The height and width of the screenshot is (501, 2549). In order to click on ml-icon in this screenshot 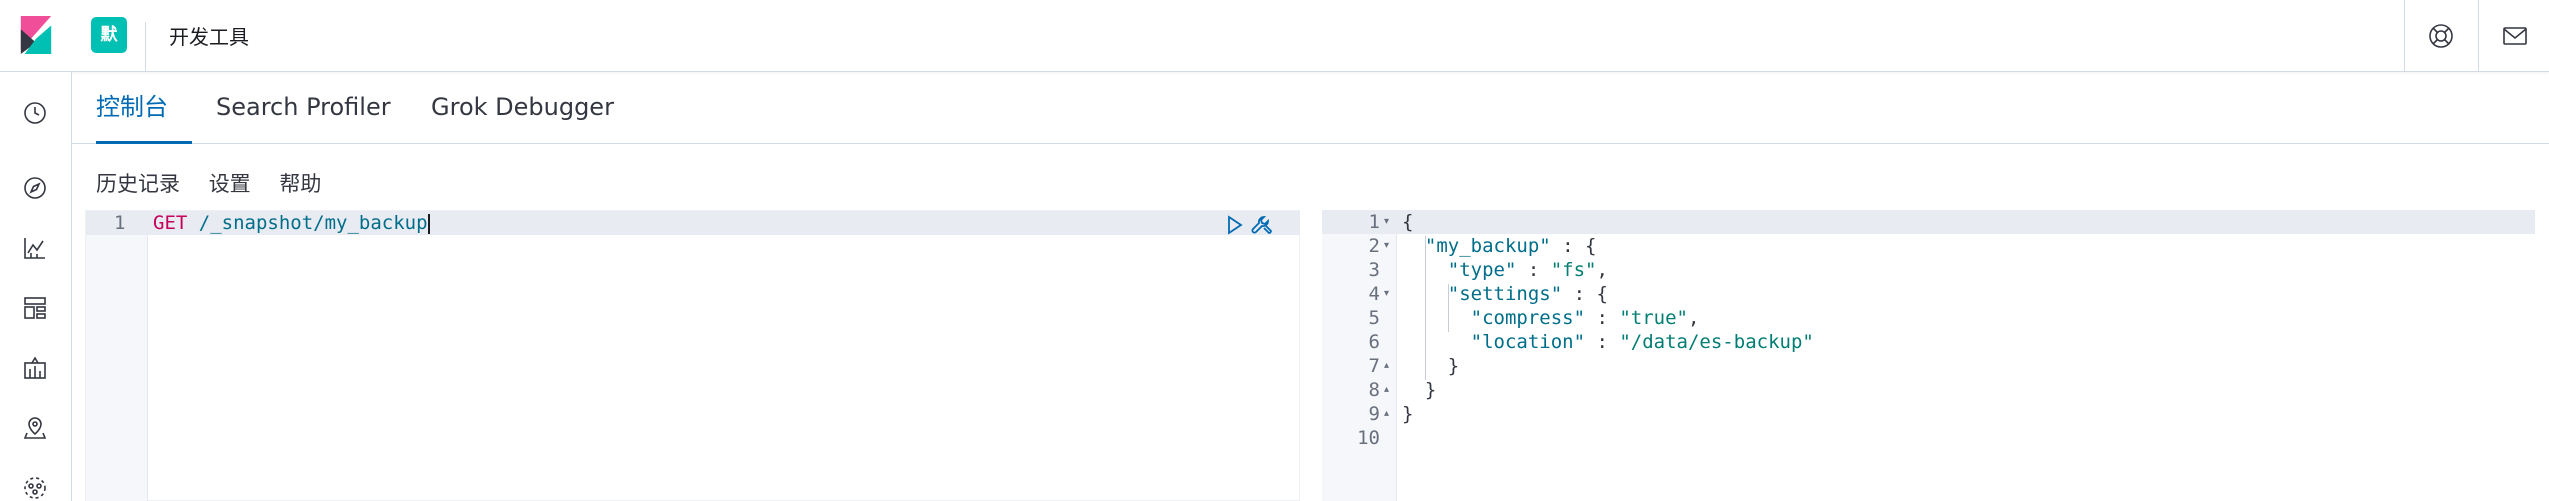, I will do `click(35, 487)`.